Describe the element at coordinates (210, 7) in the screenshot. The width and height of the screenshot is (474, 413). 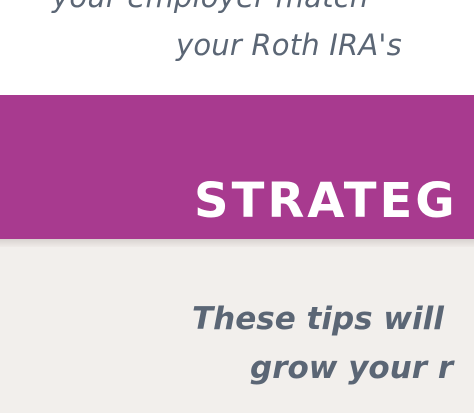
I see `intro-line-1: your employer match` at that location.